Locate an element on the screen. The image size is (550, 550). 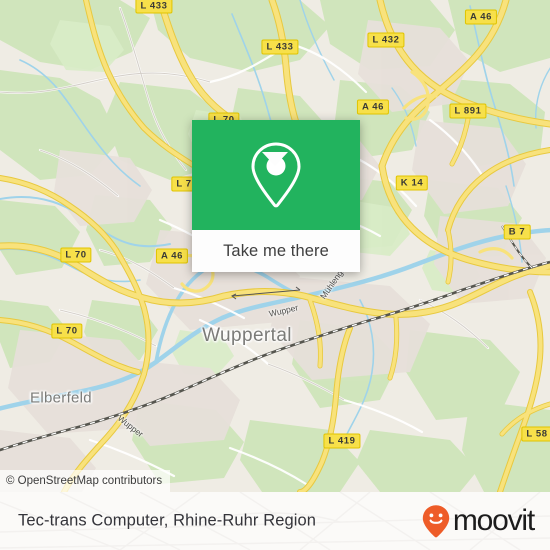
place-label-elberfeld: Elberfeld is located at coordinates (61, 398).